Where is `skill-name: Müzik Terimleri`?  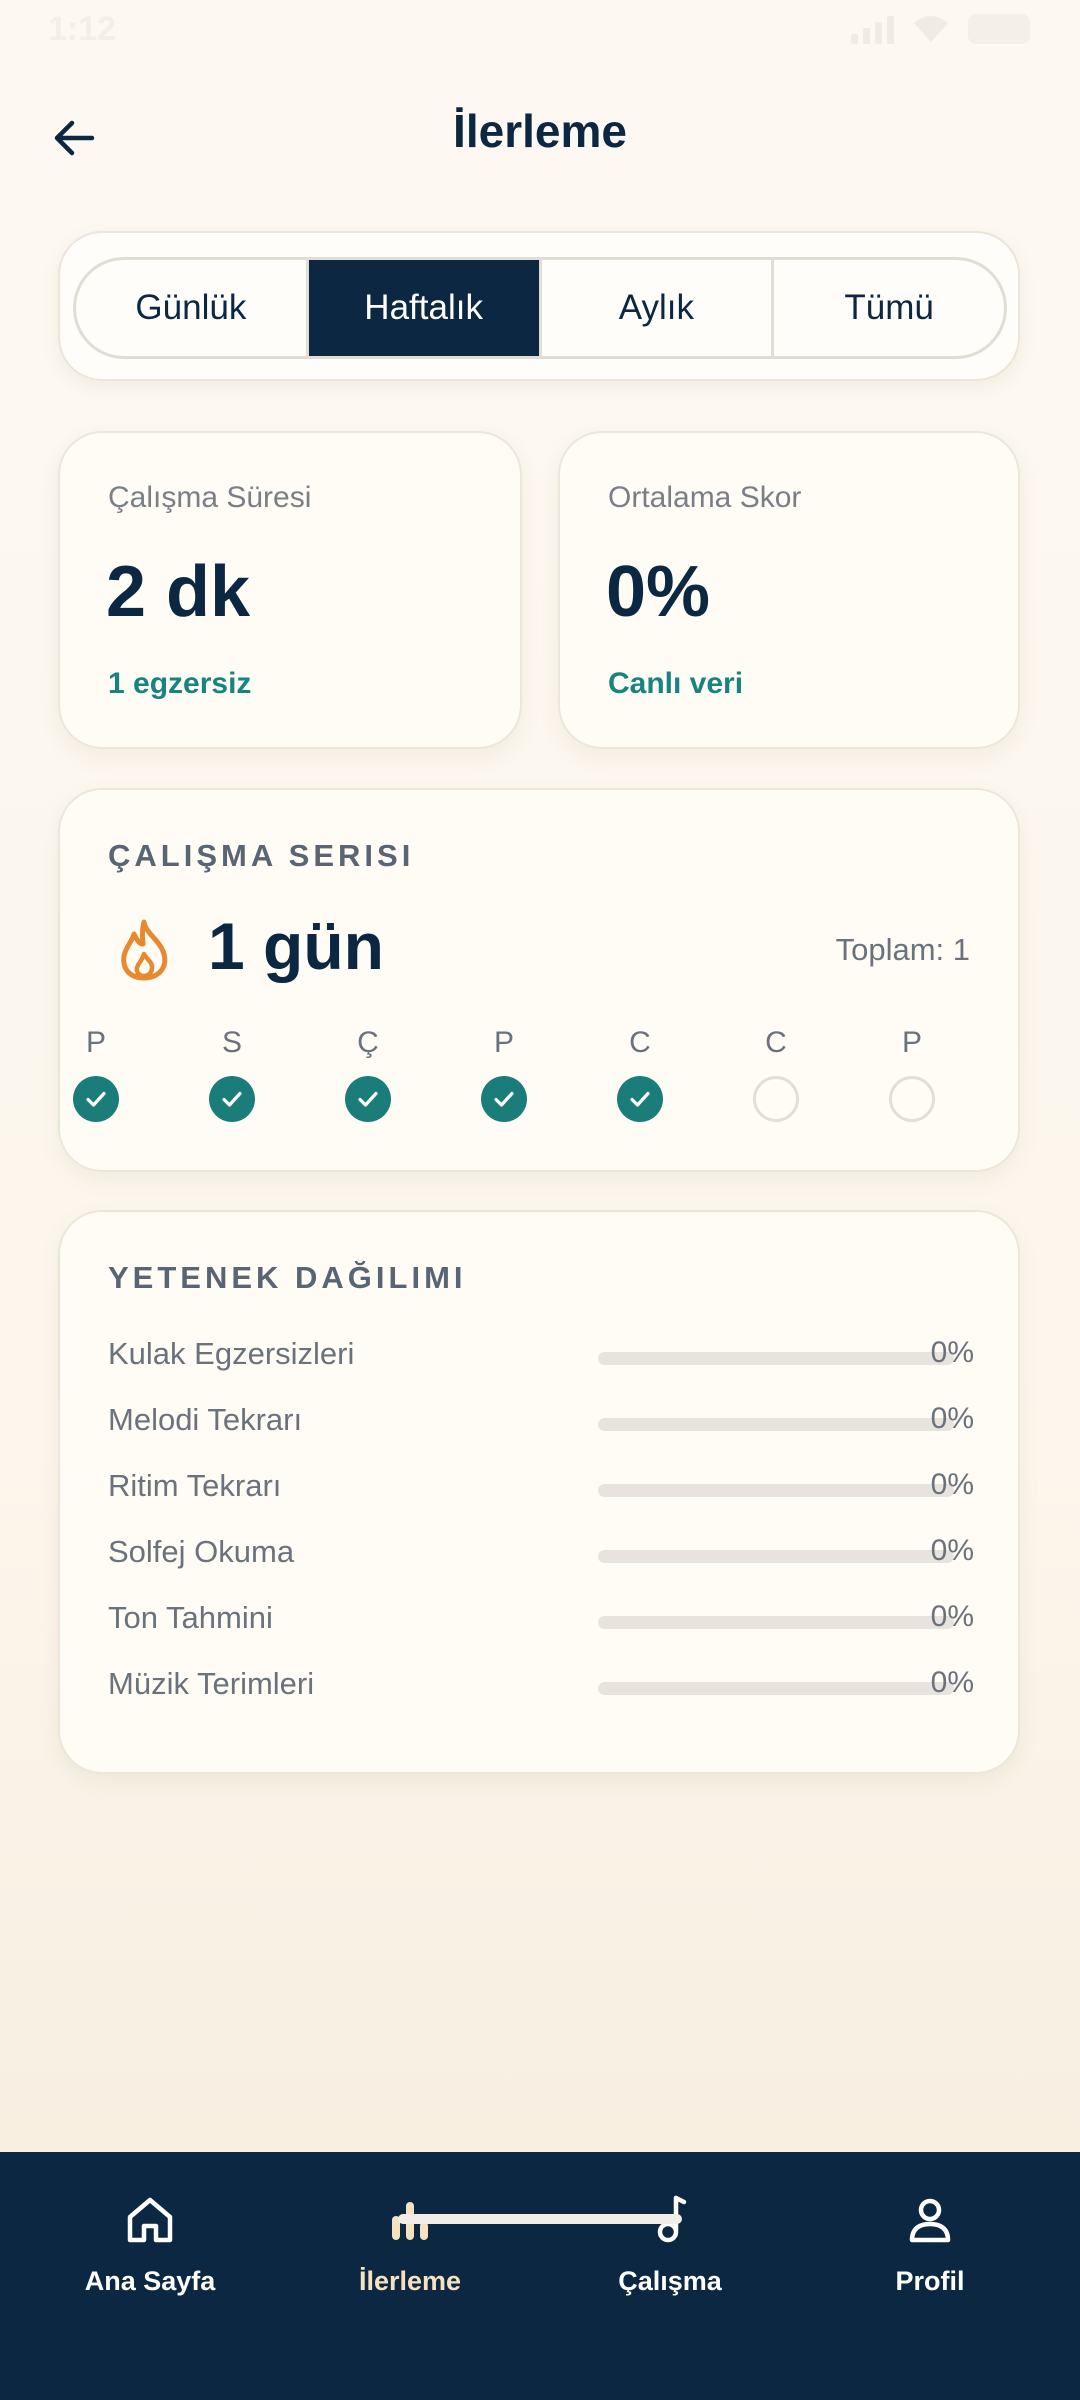 skill-name: Müzik Terimleri is located at coordinates (211, 1683).